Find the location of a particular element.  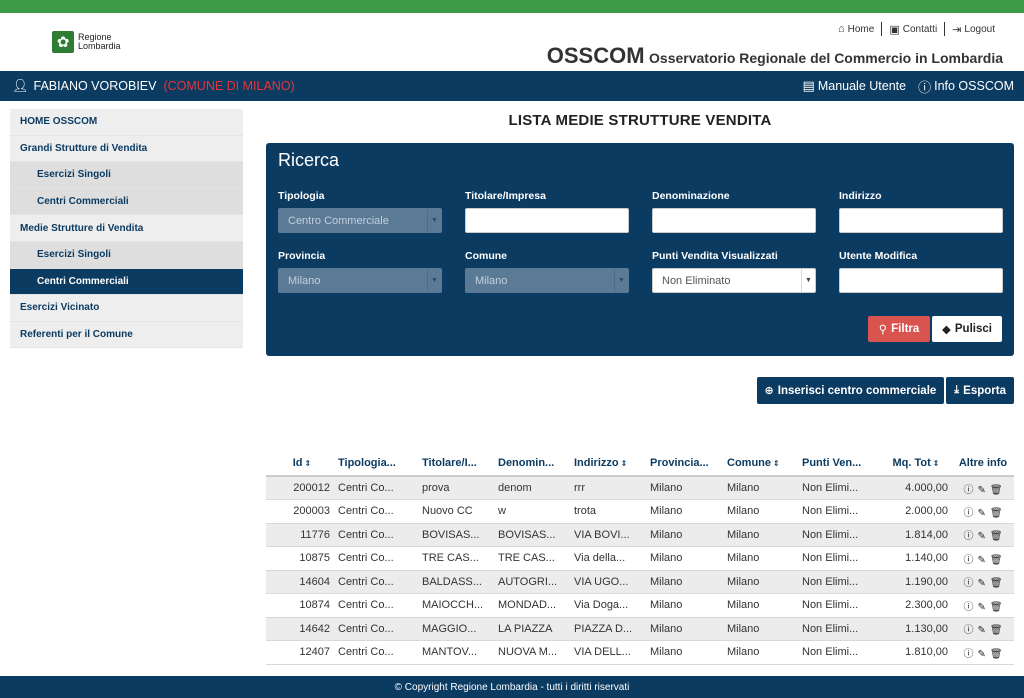

lombardia-rose-icon: ✿ is located at coordinates (63, 42).